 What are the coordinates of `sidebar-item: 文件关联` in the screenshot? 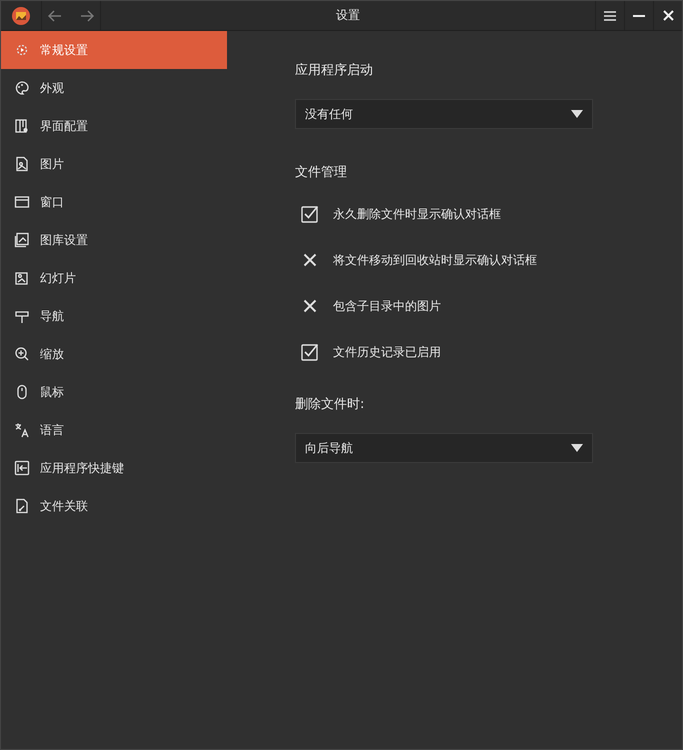 It's located at (114, 506).